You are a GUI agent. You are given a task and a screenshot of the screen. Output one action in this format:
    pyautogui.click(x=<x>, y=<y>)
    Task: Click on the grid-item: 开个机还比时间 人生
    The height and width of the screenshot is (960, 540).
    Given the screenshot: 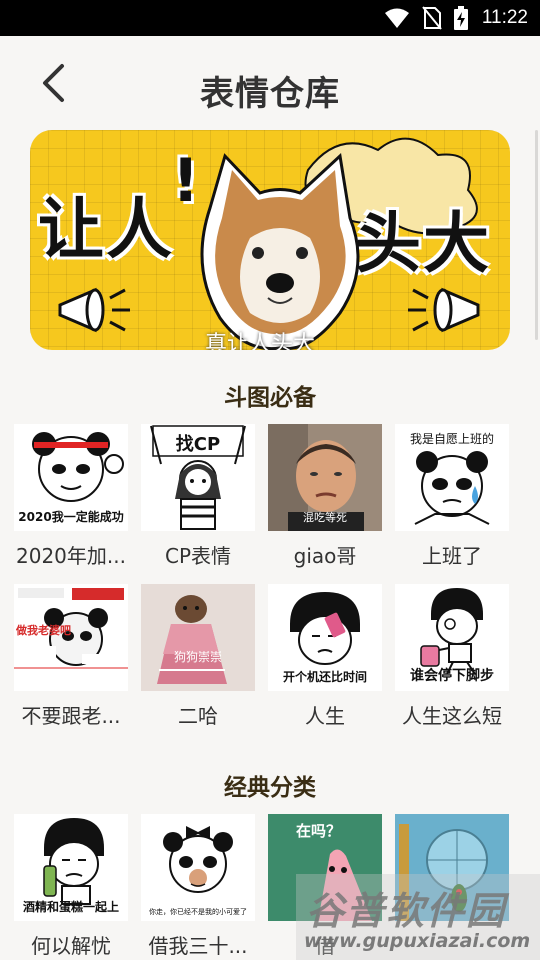 What is the action you would take?
    pyautogui.click(x=325, y=656)
    